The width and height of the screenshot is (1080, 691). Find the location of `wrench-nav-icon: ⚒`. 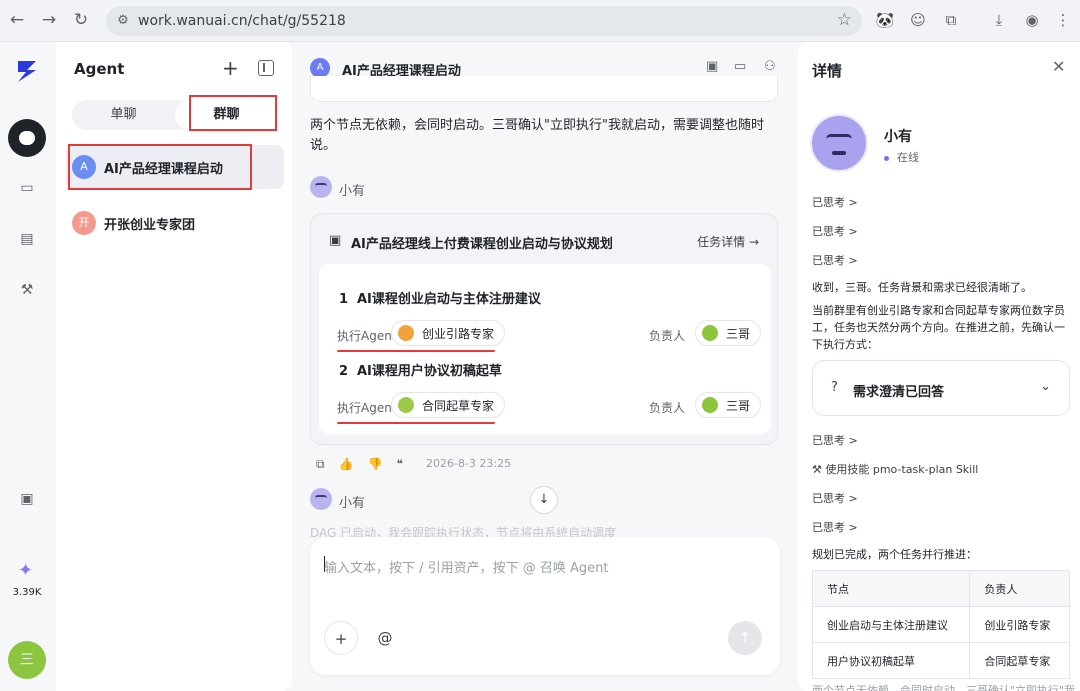

wrench-nav-icon: ⚒ is located at coordinates (27, 290).